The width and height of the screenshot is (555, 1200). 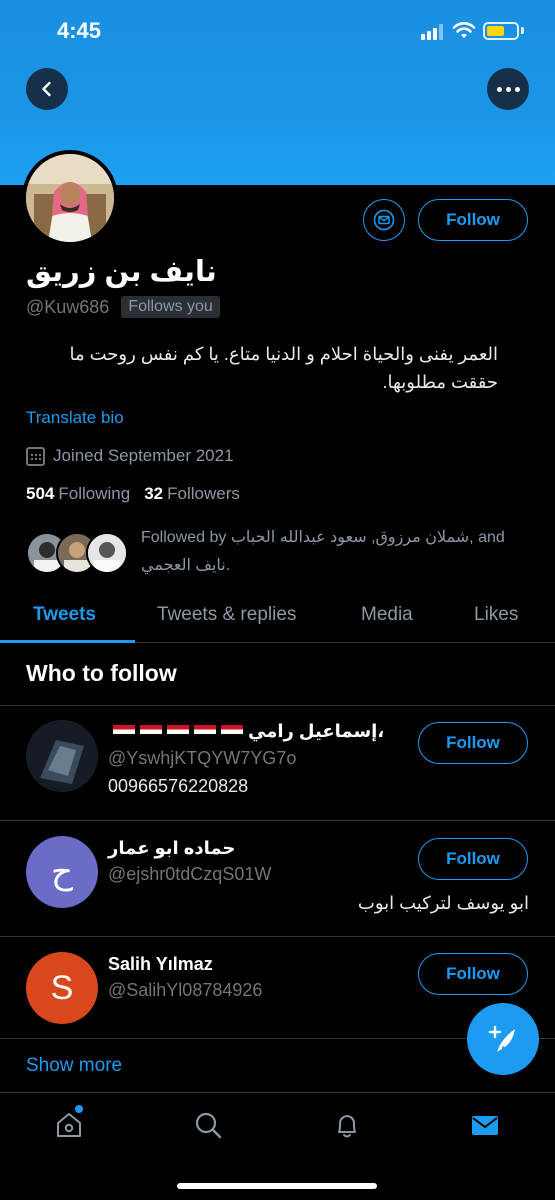 What do you see at coordinates (40, 493) in the screenshot?
I see `following-count: 504` at bounding box center [40, 493].